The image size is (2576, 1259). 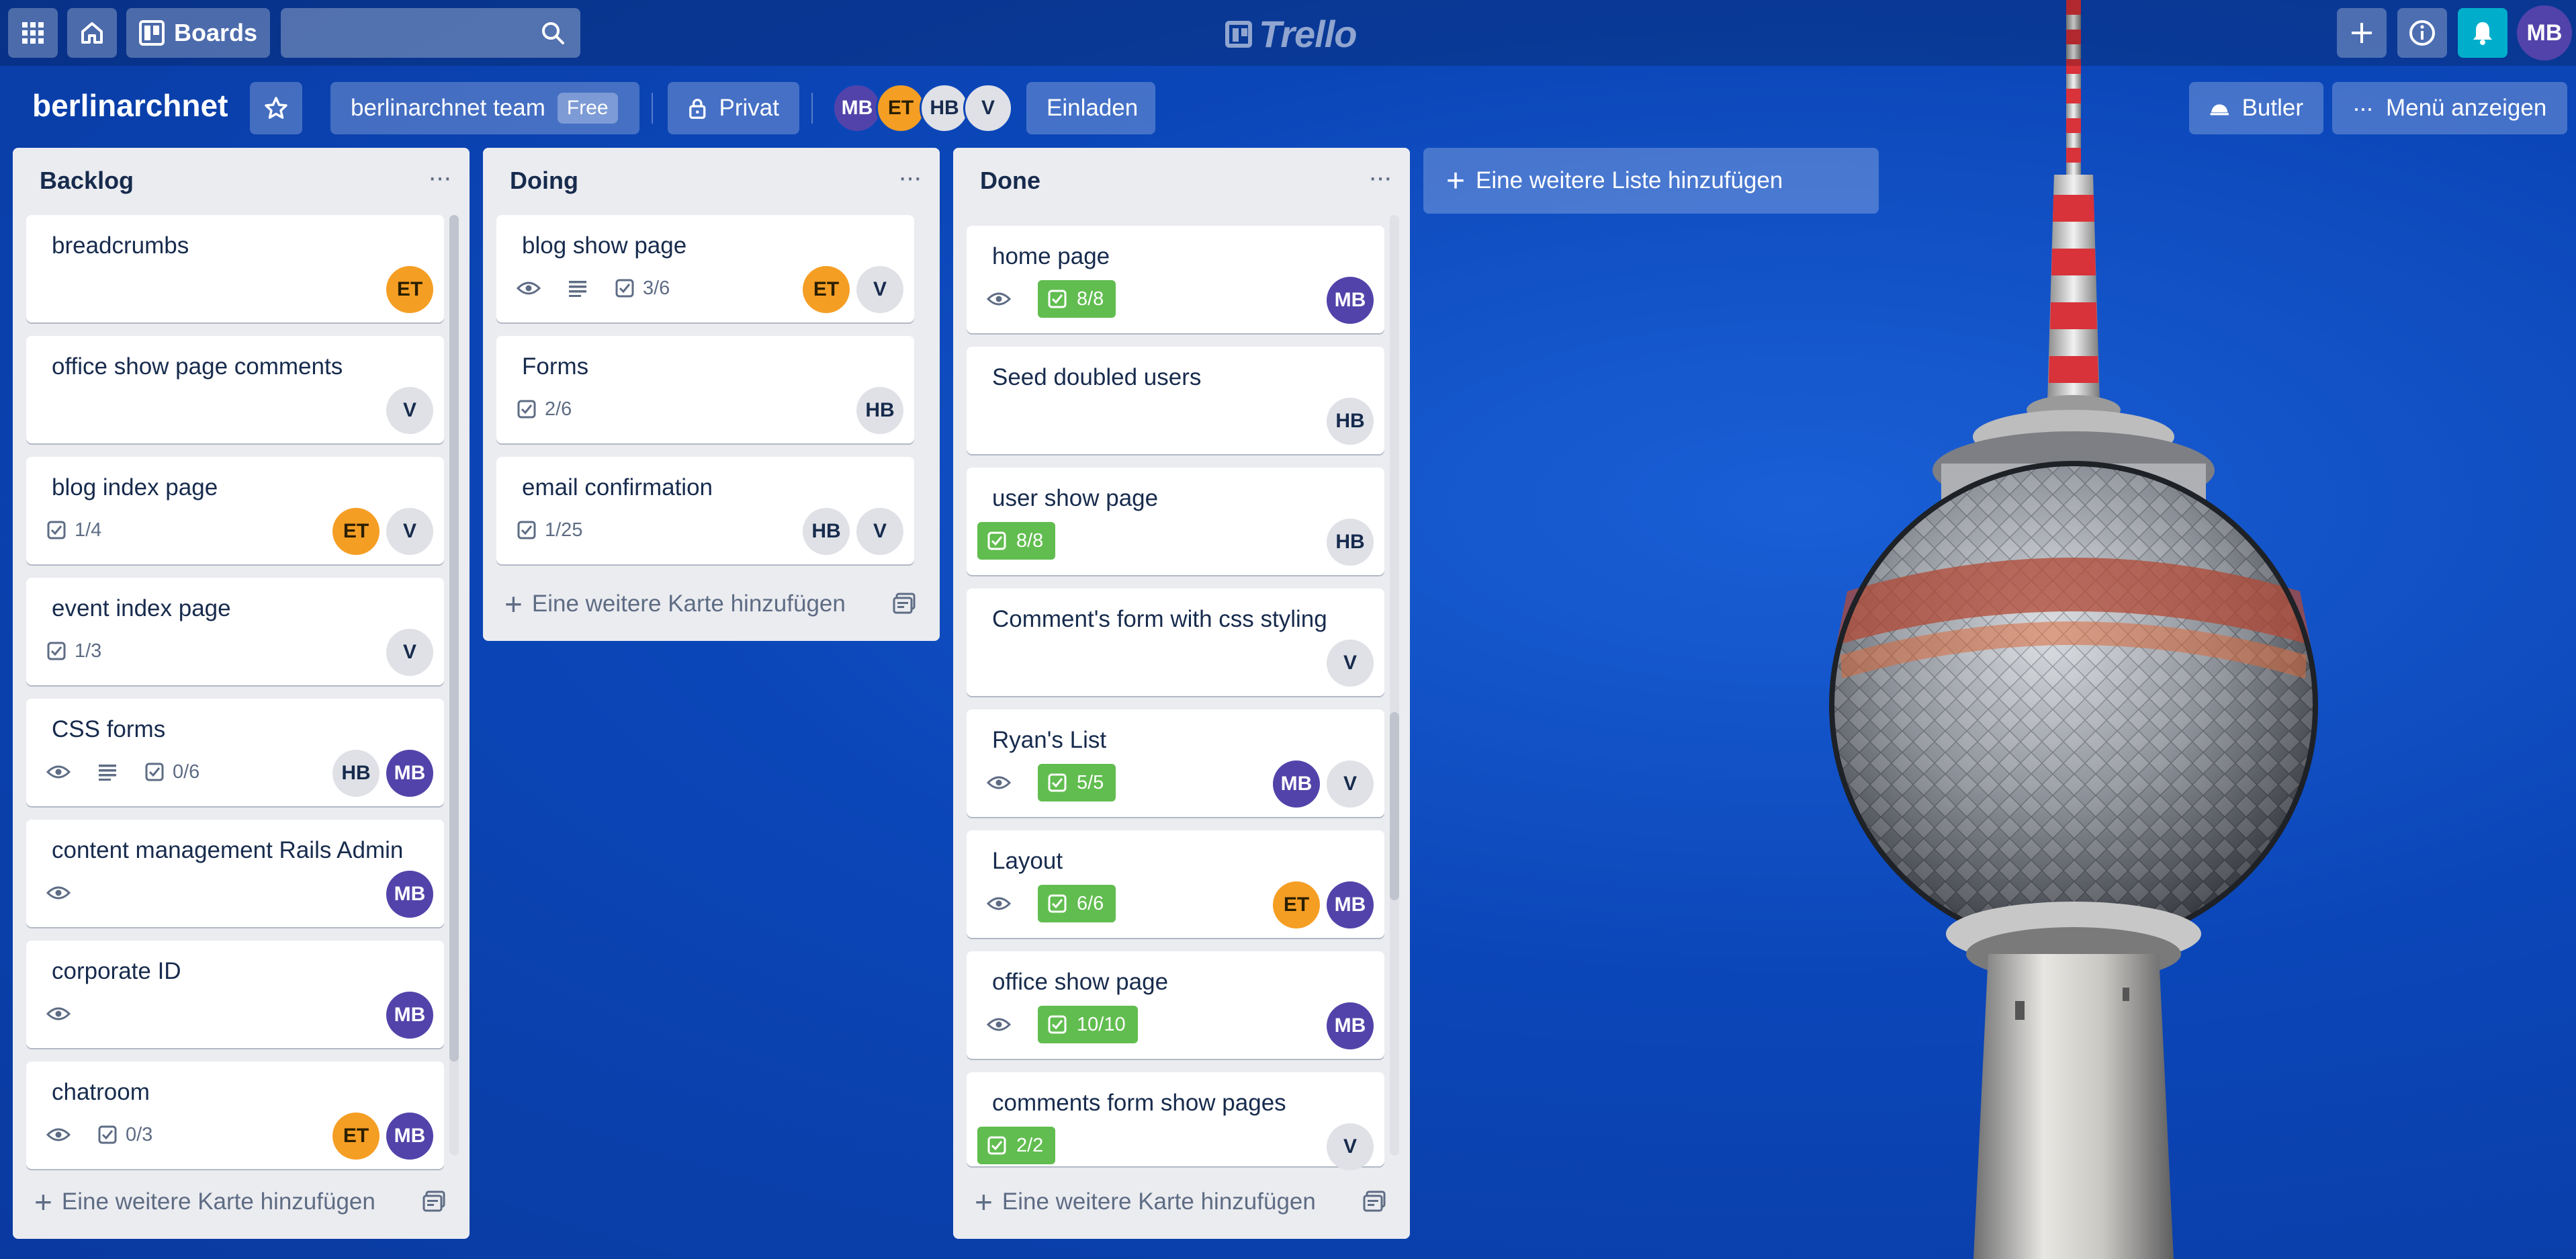 What do you see at coordinates (1651, 181) in the screenshot?
I see `add-list-button: + Eine weitere Liste hinzufügen` at bounding box center [1651, 181].